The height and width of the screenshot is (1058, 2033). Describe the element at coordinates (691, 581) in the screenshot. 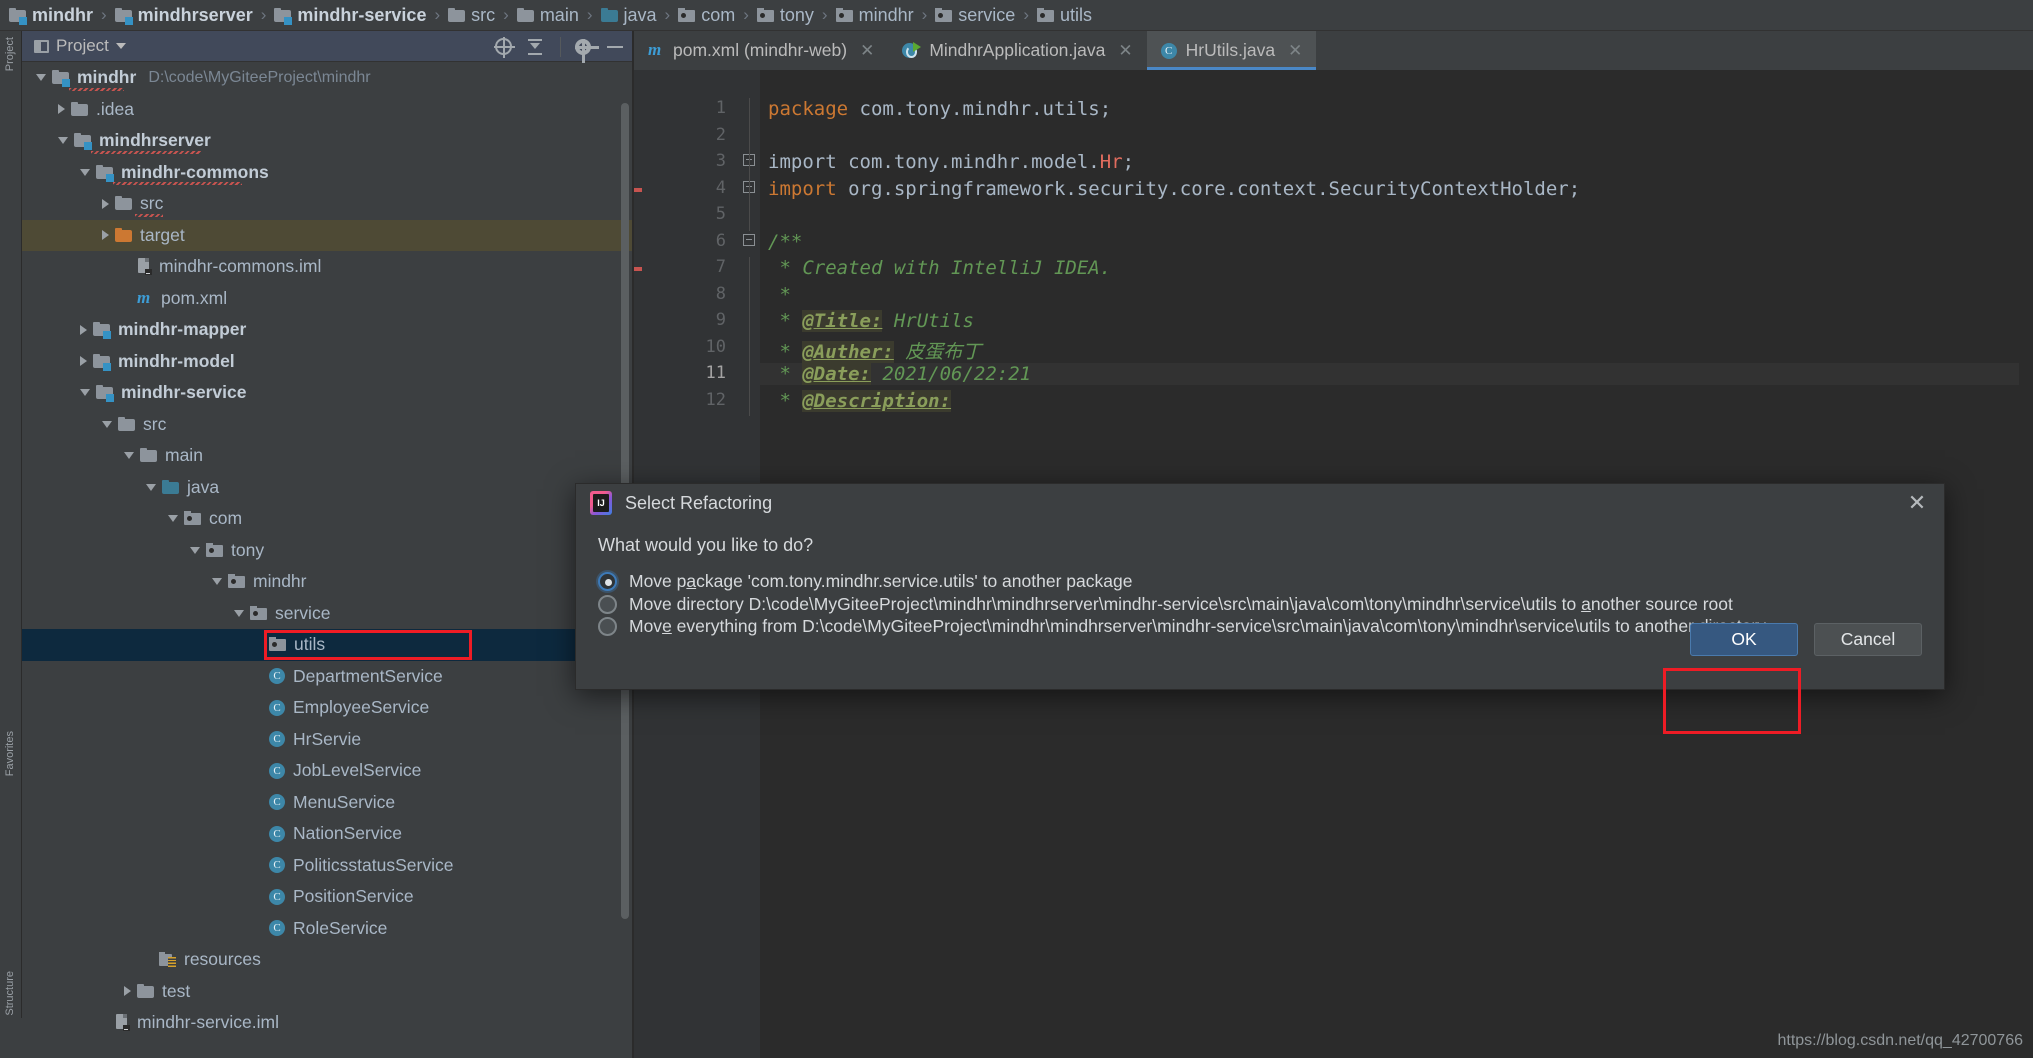

I see `option-mnemonic-letter: a` at that location.